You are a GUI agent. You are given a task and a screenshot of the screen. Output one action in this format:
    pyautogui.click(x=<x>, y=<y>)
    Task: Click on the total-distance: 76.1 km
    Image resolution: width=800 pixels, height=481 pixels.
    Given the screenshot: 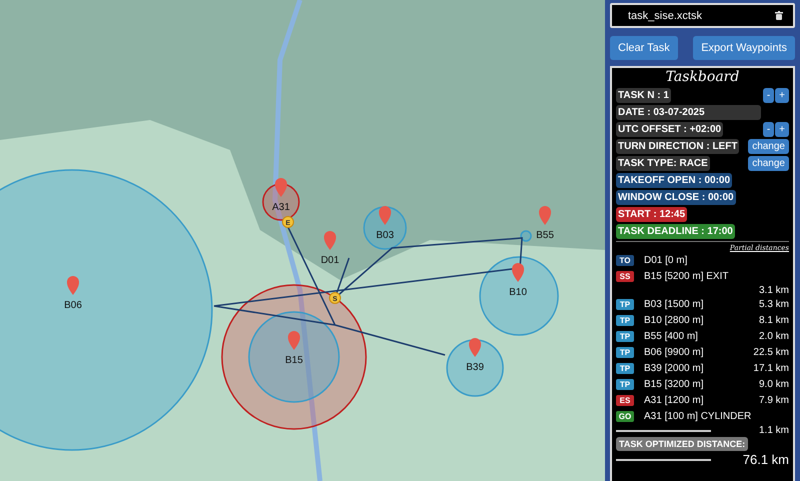 What is the action you would take?
    pyautogui.click(x=765, y=459)
    